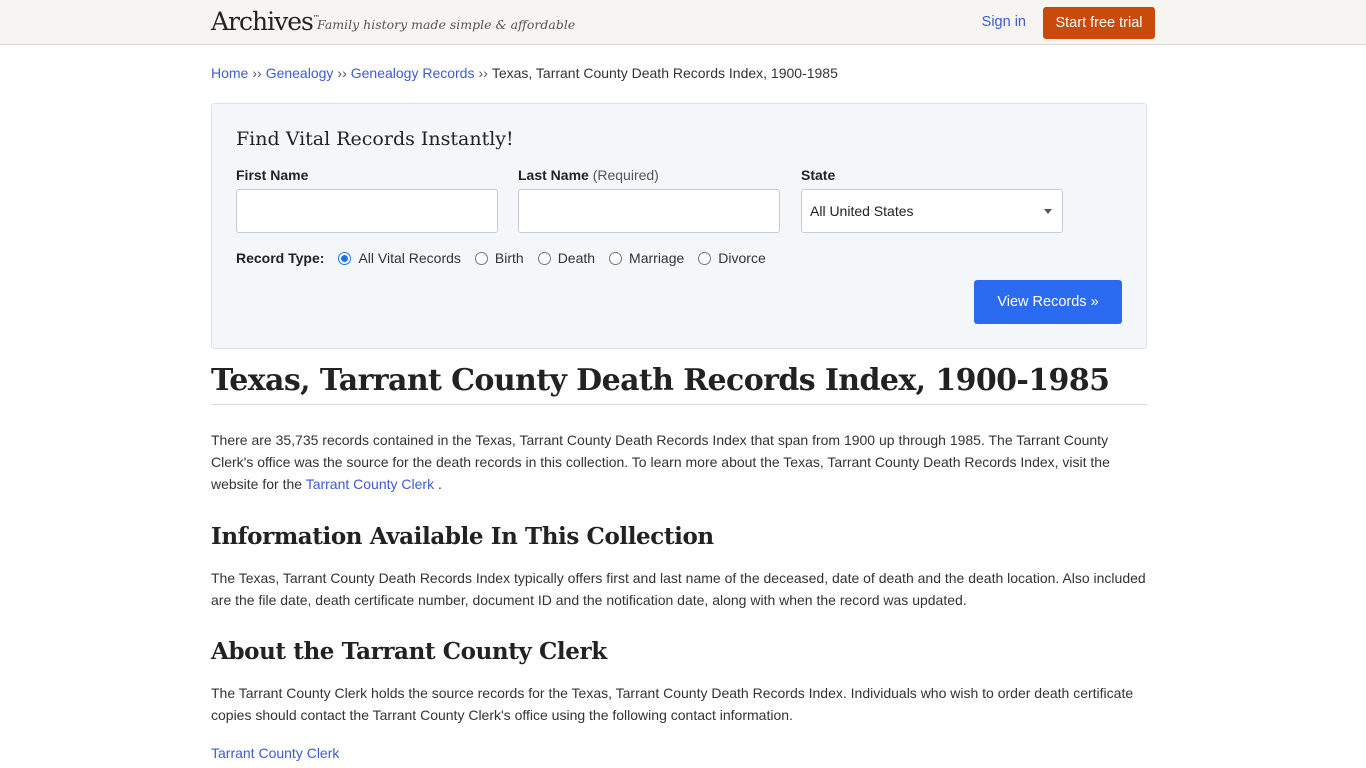  I want to click on breadcrumb-home: Home, so click(229, 73).